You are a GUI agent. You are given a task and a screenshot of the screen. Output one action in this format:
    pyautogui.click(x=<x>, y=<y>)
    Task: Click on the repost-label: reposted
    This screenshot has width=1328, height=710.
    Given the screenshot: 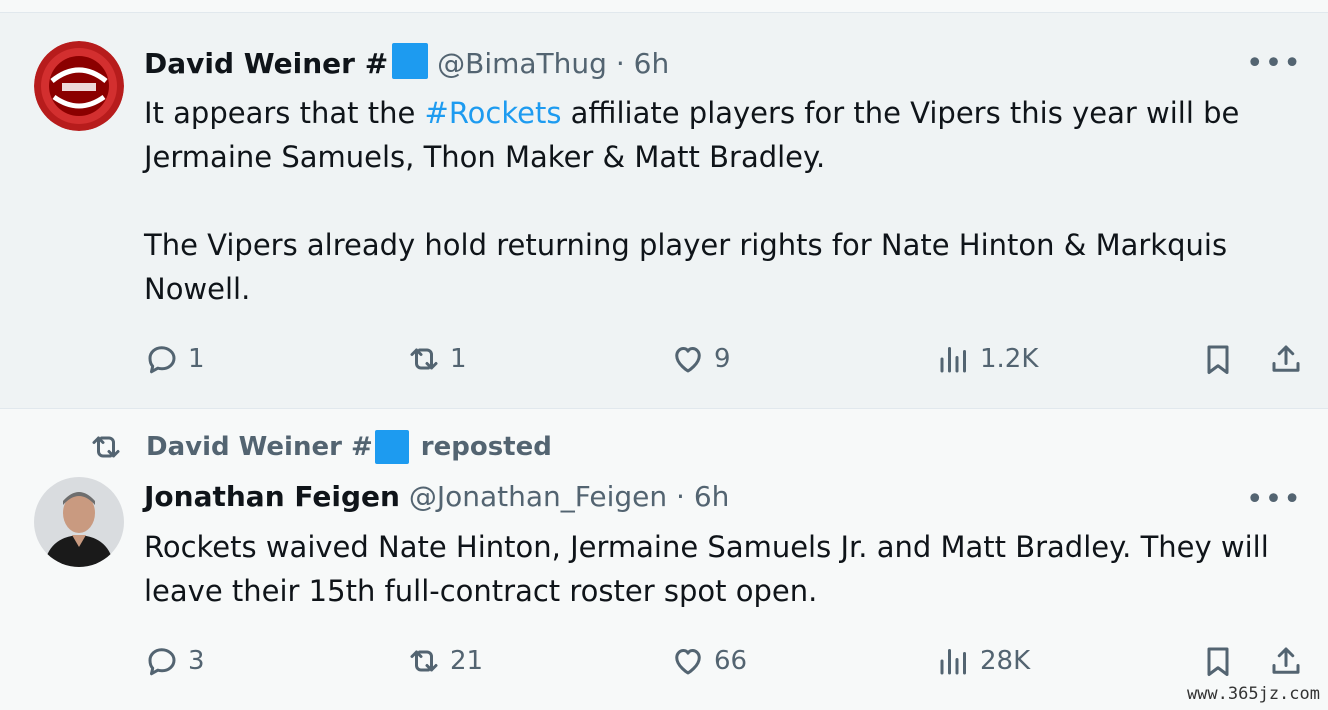 What is the action you would take?
    pyautogui.click(x=486, y=447)
    